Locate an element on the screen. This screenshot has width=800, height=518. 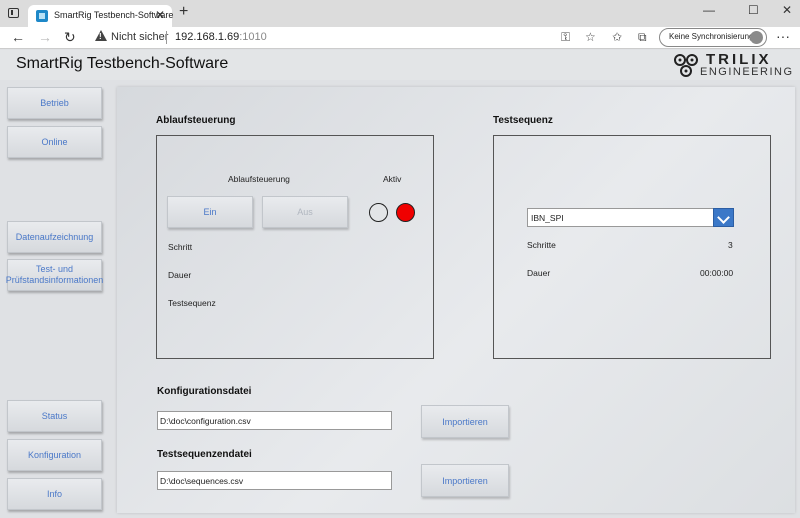
profile-sync-button: Keine Synchronisierung is located at coordinates (713, 37).